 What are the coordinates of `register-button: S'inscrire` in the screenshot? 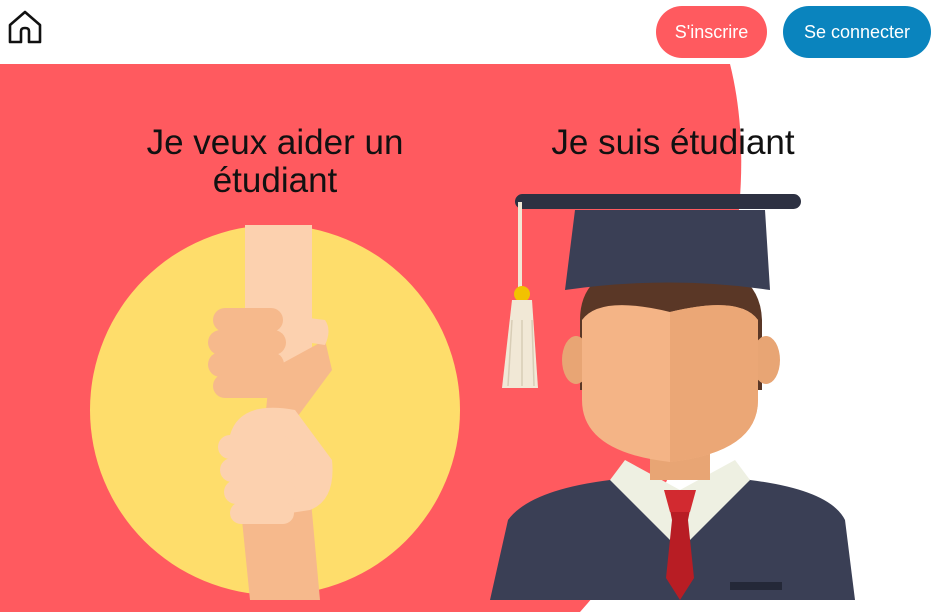 It's located at (711, 32).